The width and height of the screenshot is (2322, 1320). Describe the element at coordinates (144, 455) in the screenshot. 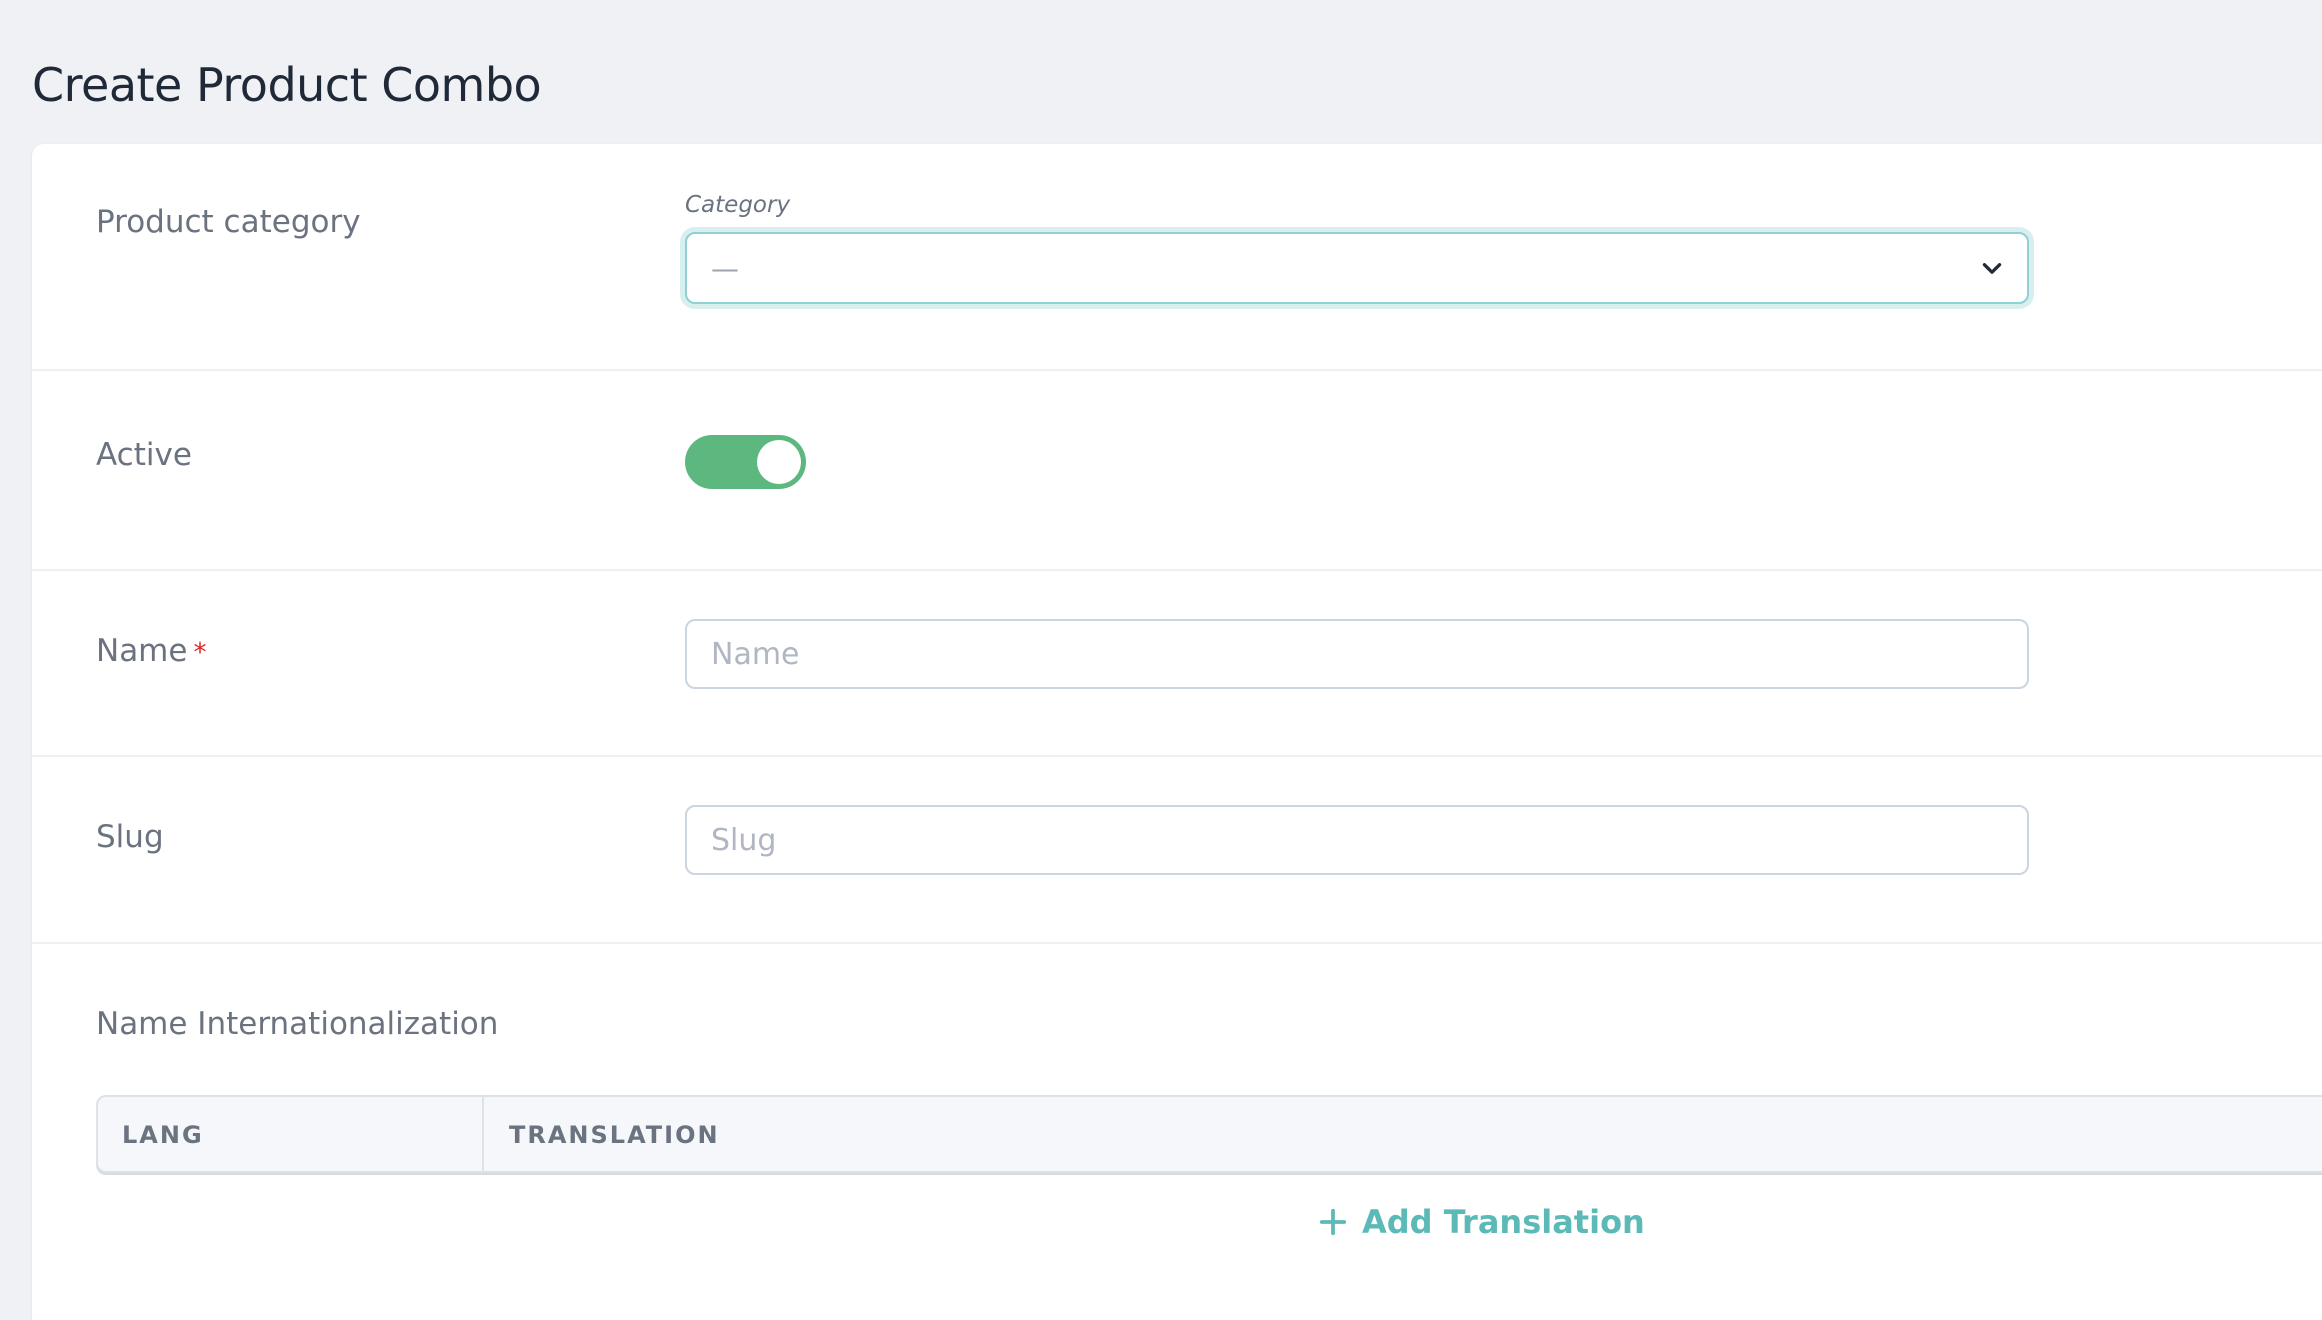

I see `active-label: Active` at that location.